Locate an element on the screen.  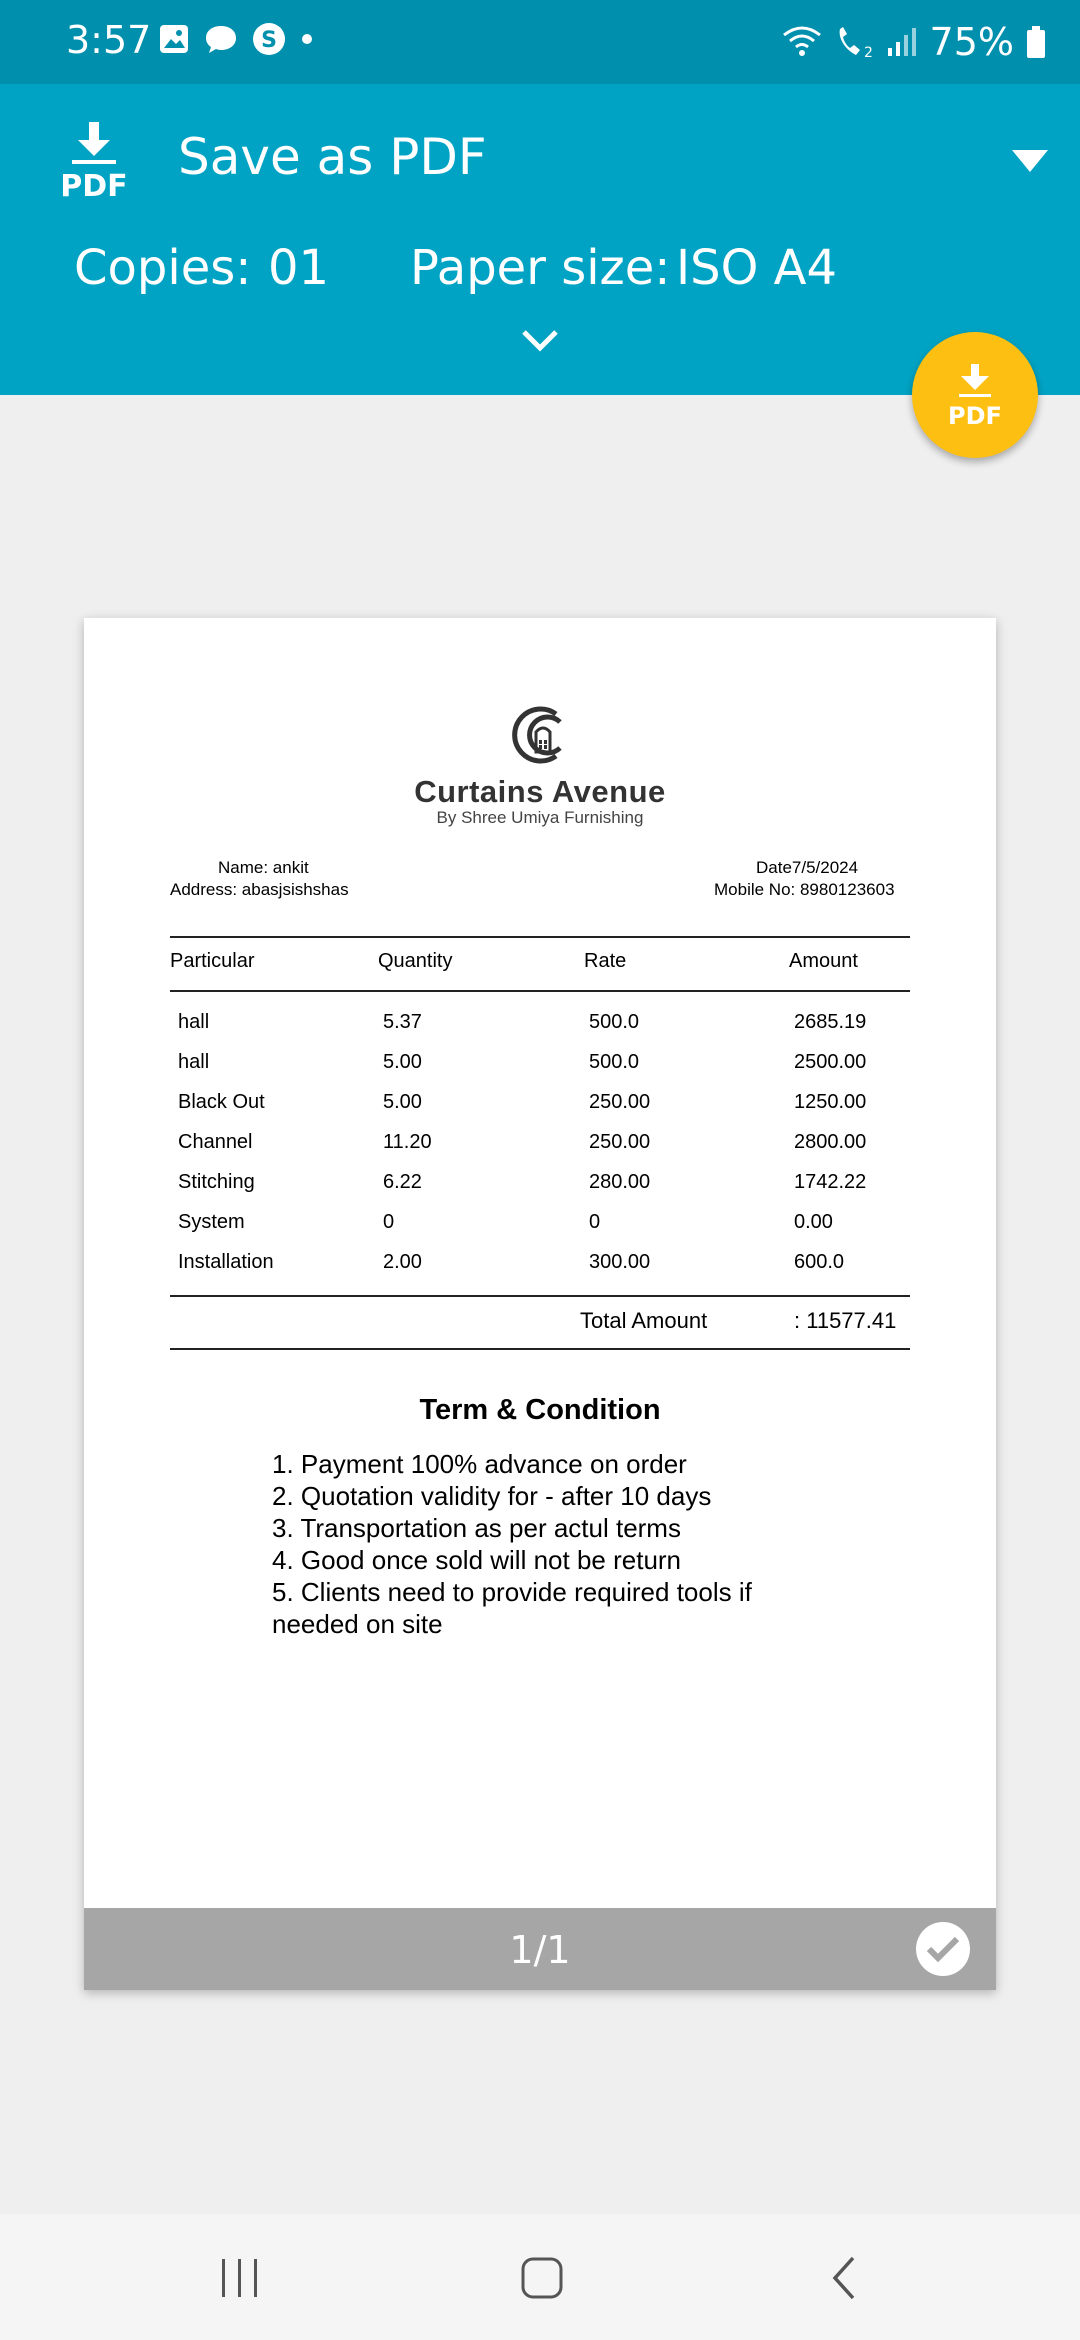
row-4-rate: 250.00 is located at coordinates (620, 1142).